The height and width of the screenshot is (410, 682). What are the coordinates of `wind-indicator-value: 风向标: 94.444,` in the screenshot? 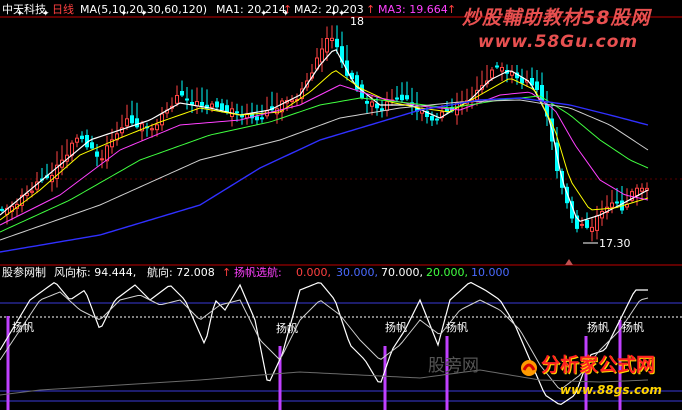 It's located at (95, 272).